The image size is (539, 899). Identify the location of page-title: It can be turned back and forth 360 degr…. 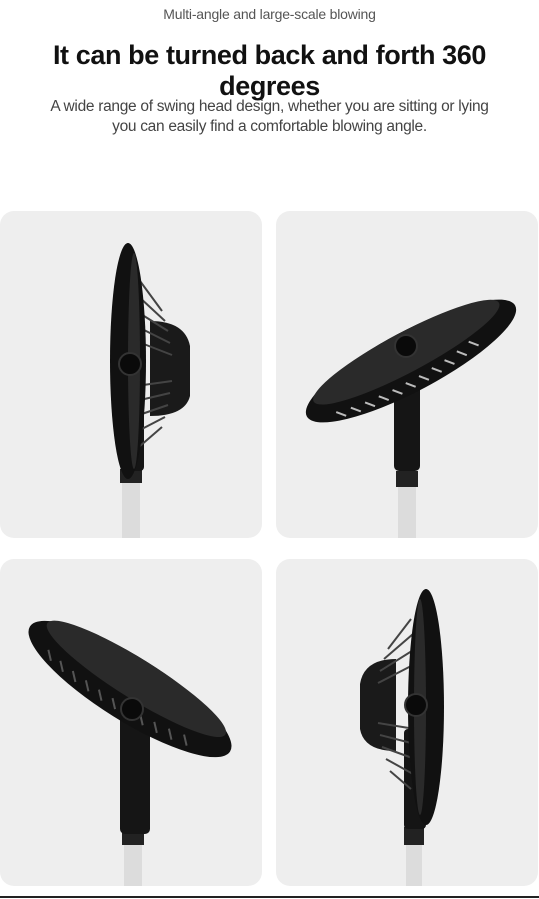
(269, 70).